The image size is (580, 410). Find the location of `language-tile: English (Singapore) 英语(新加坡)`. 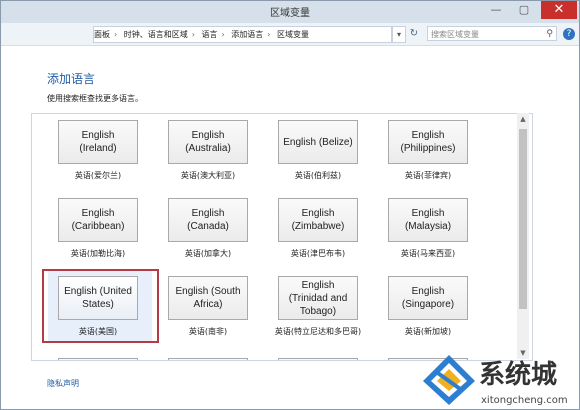

language-tile: English (Singapore) 英语(新加坡) is located at coordinates (430, 306).